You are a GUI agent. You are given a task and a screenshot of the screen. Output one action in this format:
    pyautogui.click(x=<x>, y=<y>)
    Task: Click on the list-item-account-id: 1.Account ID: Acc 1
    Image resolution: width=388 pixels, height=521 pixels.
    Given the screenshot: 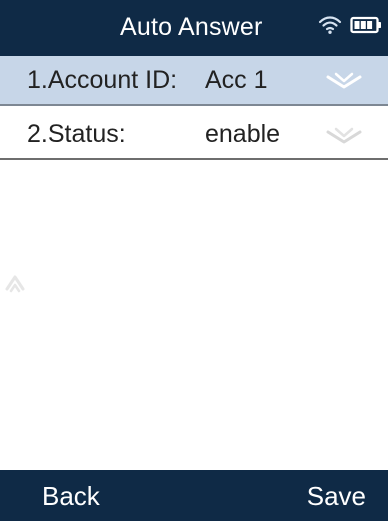 What is the action you would take?
    pyautogui.click(x=194, y=81)
    